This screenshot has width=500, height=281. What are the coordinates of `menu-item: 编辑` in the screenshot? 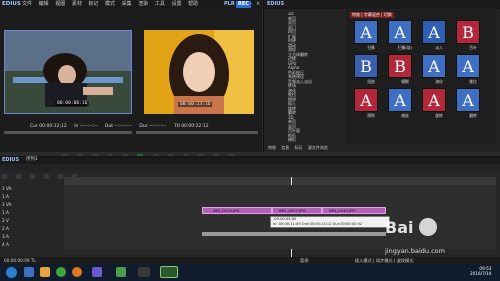 It's located at (44, 4).